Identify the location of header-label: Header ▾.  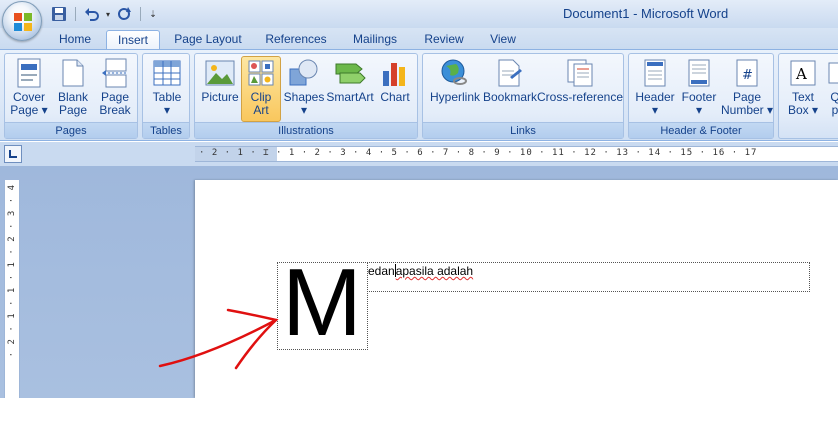
(655, 103).